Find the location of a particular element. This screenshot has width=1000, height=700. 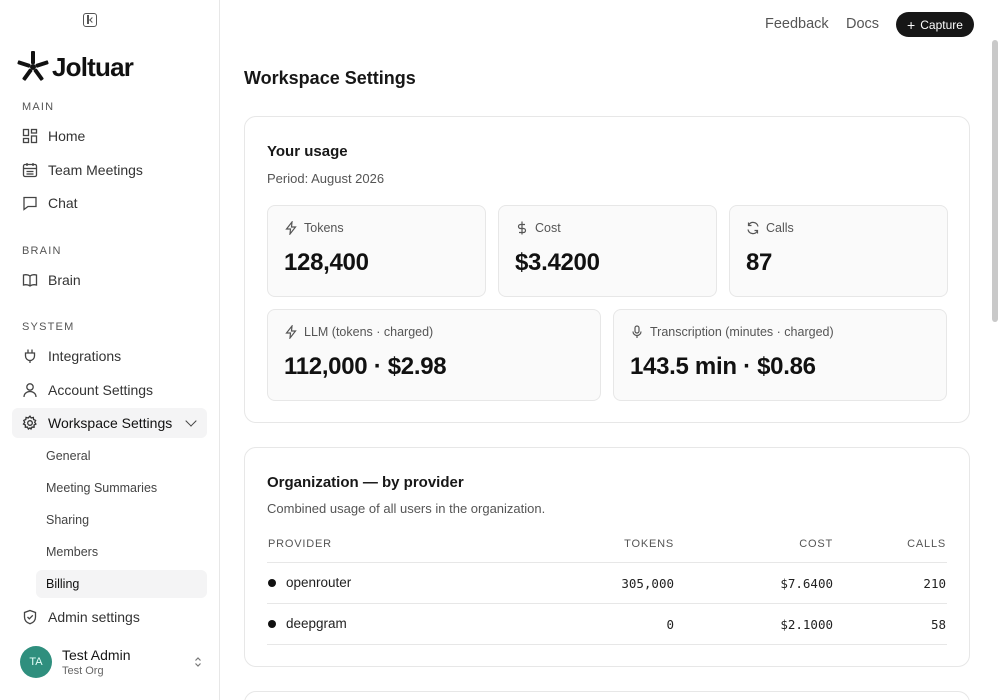

usage-period: Period: August 2026 is located at coordinates (326, 178).